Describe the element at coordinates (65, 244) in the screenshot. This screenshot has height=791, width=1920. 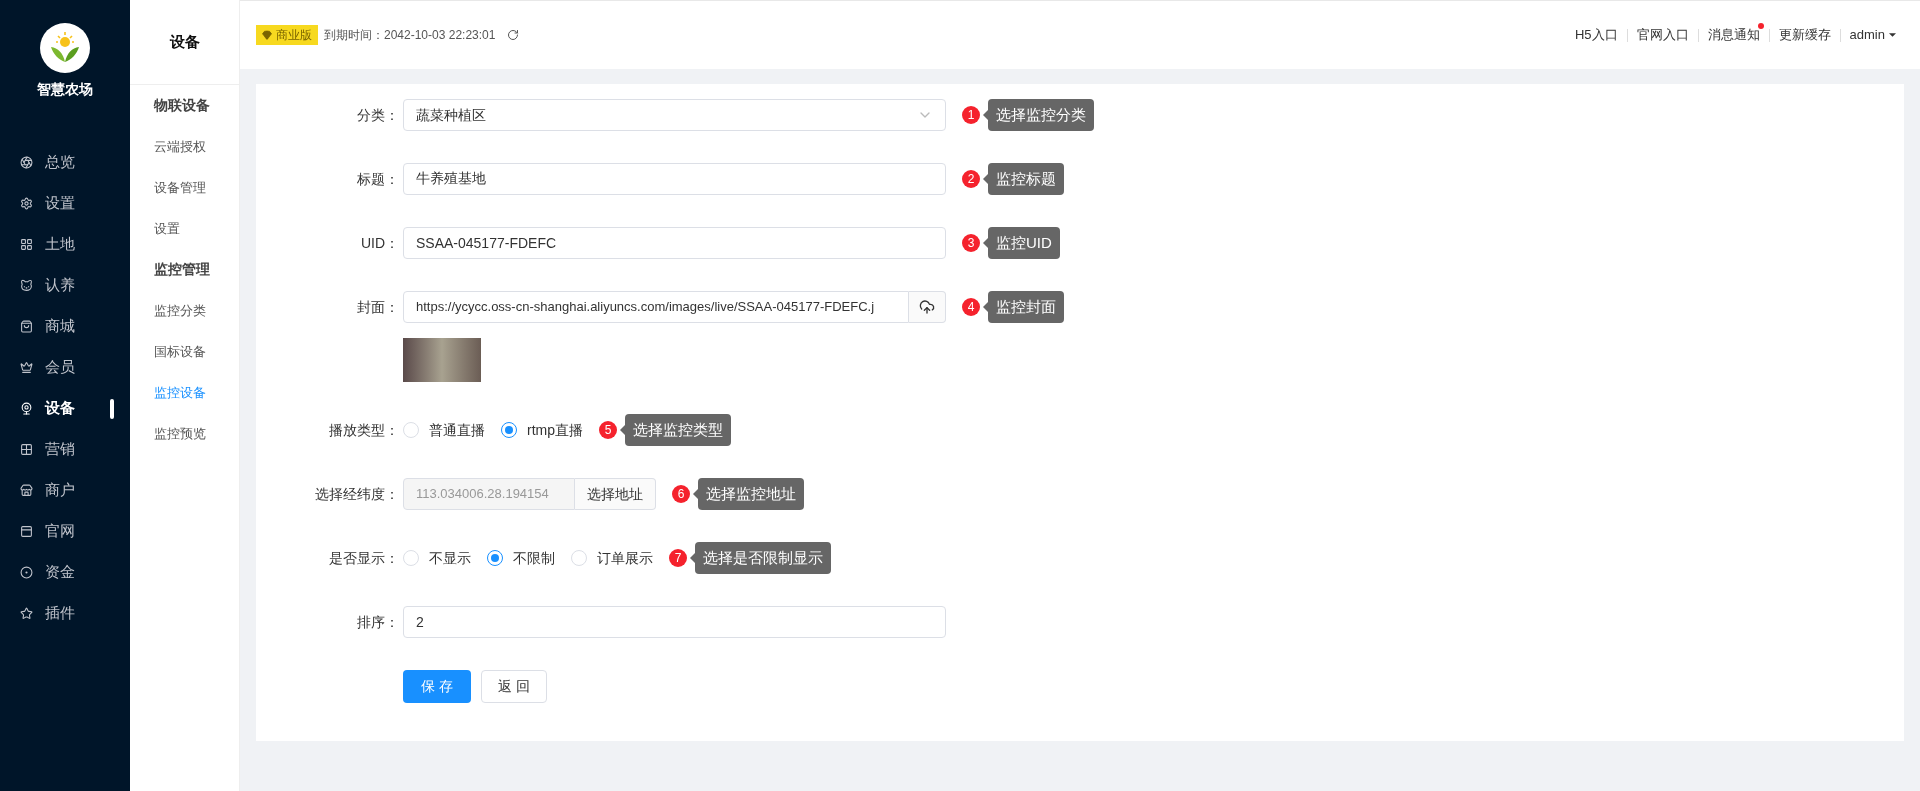
I see `nav-item: 土地` at that location.